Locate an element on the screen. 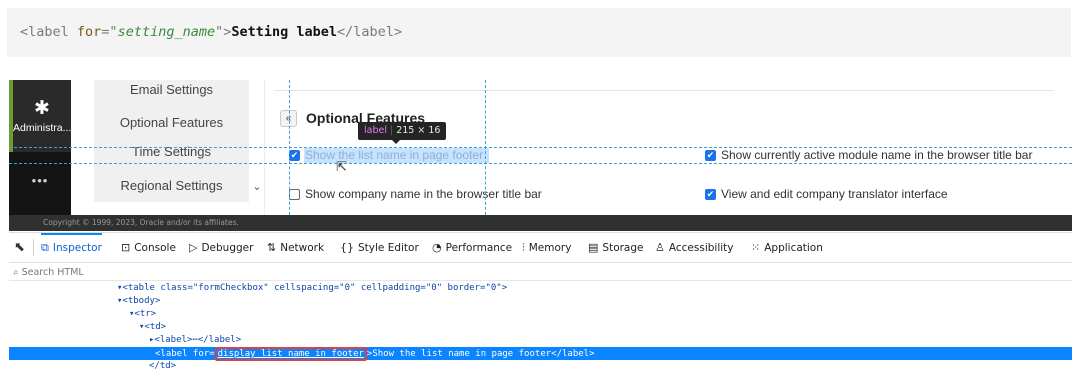 The image size is (1081, 374). snippet-text: Setting label is located at coordinates (284, 32).